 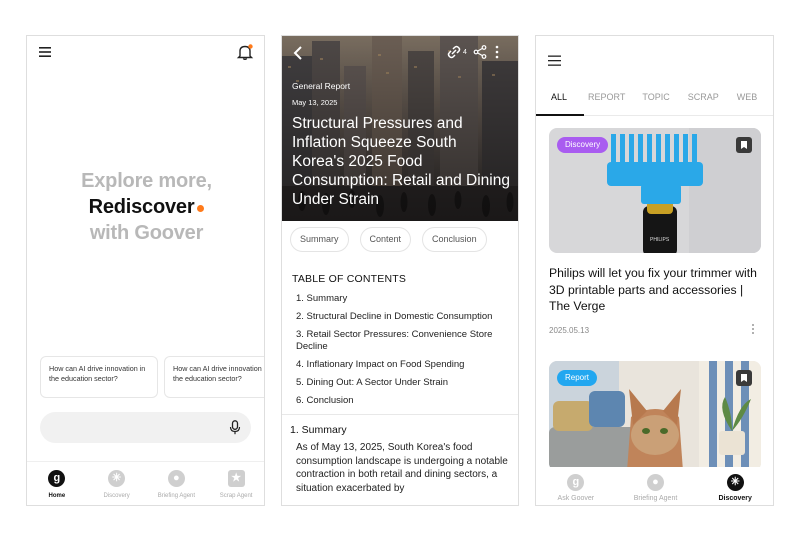 I want to click on section-chips: Summary Content Conclusion, so click(x=388, y=239).